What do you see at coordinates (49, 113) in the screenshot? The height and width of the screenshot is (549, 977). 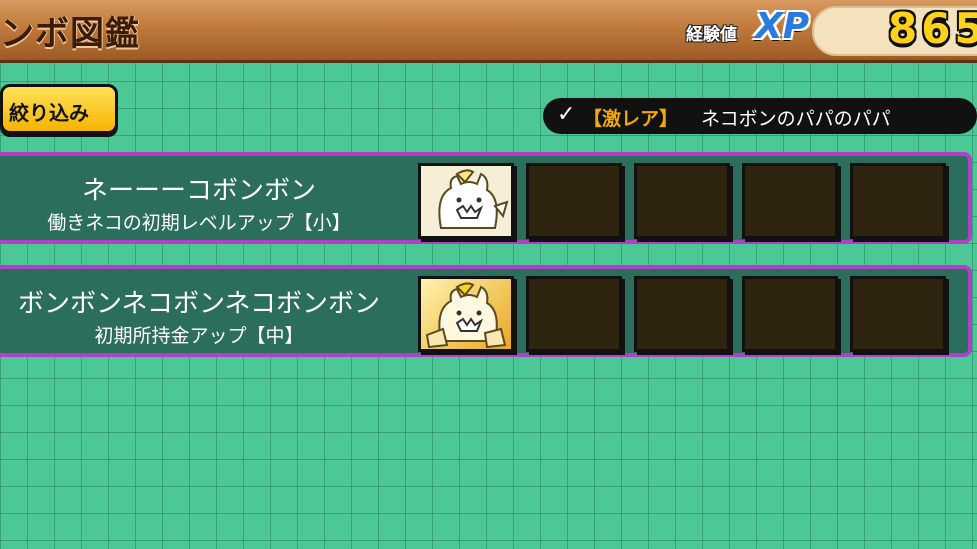 I see `filter-button-label: 絞り込み` at bounding box center [49, 113].